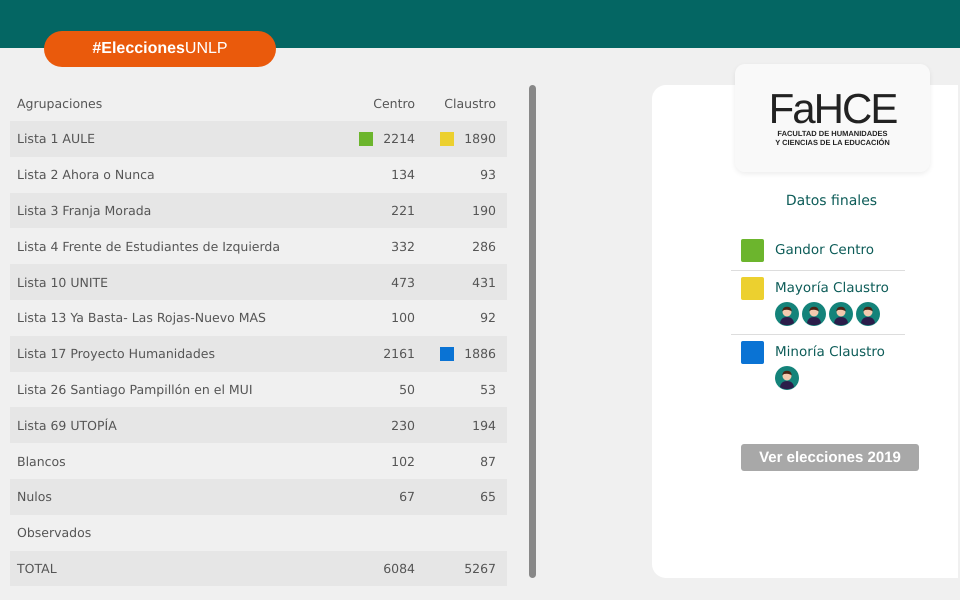  What do you see at coordinates (403, 174) in the screenshot?
I see `table-cell: 134` at bounding box center [403, 174].